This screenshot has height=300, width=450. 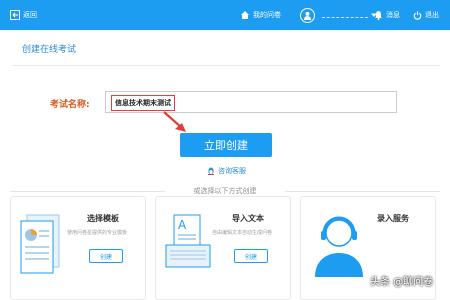 What do you see at coordinates (251, 256) in the screenshot?
I see `import-create-button: 创建` at bounding box center [251, 256].